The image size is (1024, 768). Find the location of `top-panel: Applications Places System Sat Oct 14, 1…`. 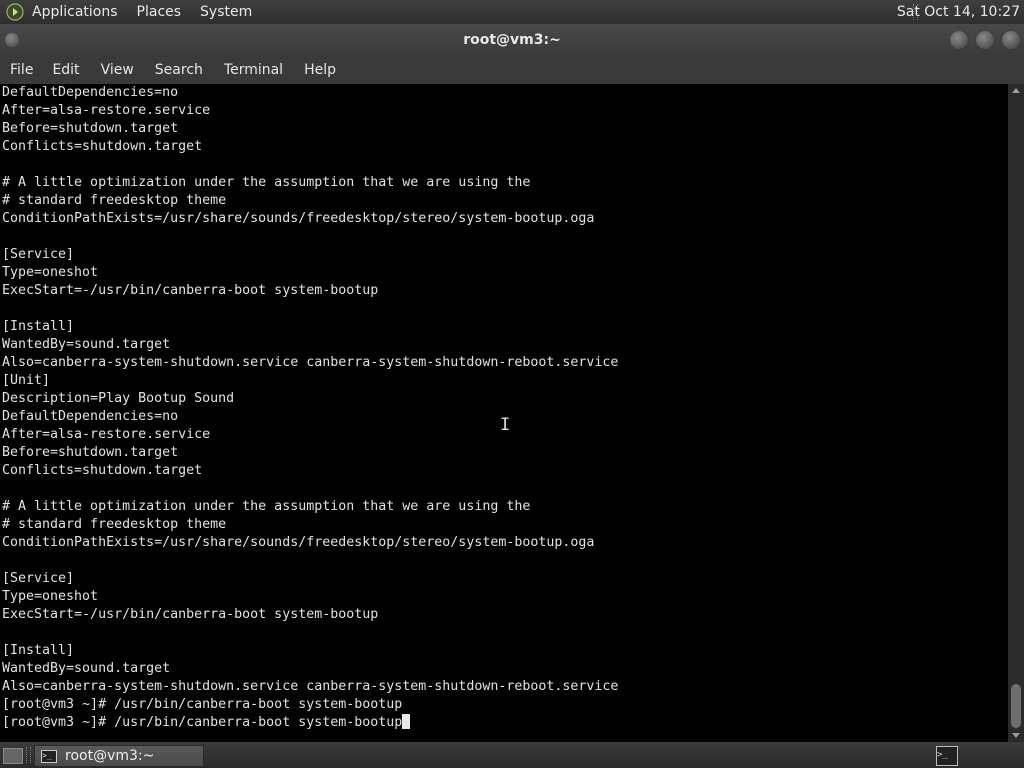

top-panel: Applications Places System Sat Oct 14, 1… is located at coordinates (512, 12).